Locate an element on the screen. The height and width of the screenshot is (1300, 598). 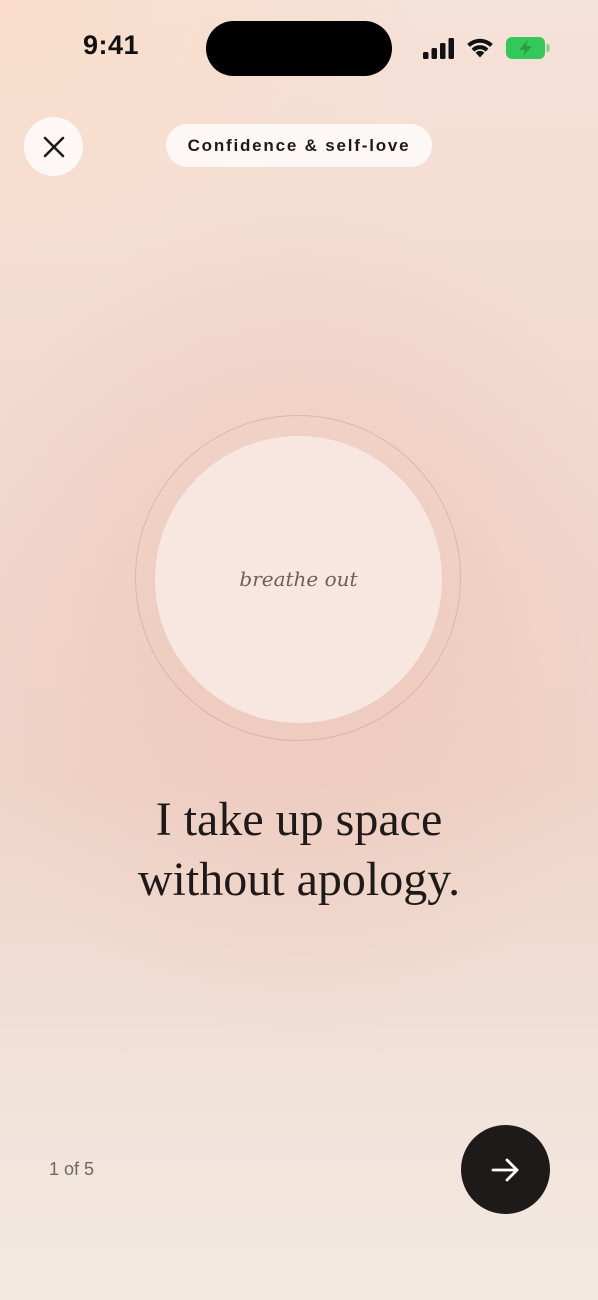
signal-icon is located at coordinates (438, 48).